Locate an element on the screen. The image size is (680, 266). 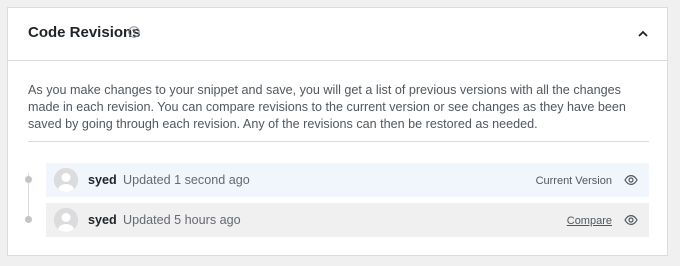
help-icon is located at coordinates (134, 32).